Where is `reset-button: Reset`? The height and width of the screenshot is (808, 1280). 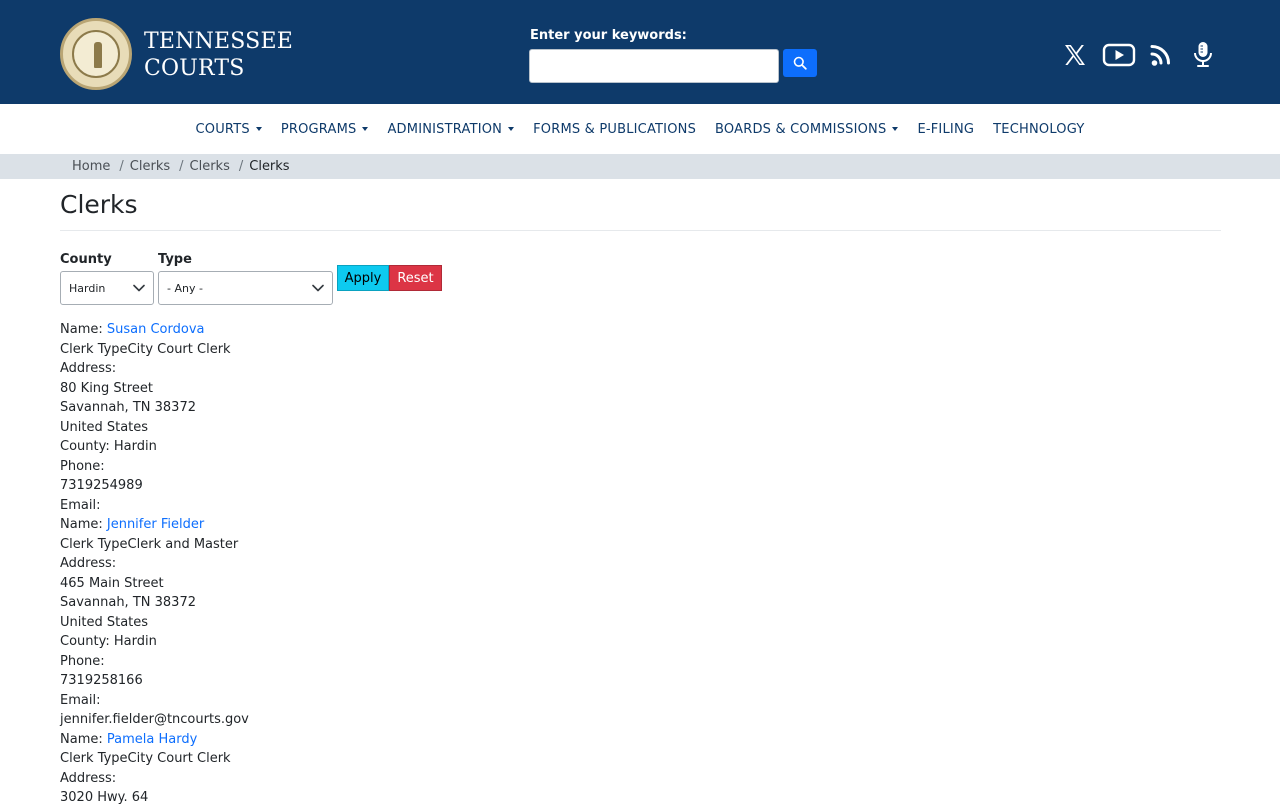
reset-button: Reset is located at coordinates (415, 278).